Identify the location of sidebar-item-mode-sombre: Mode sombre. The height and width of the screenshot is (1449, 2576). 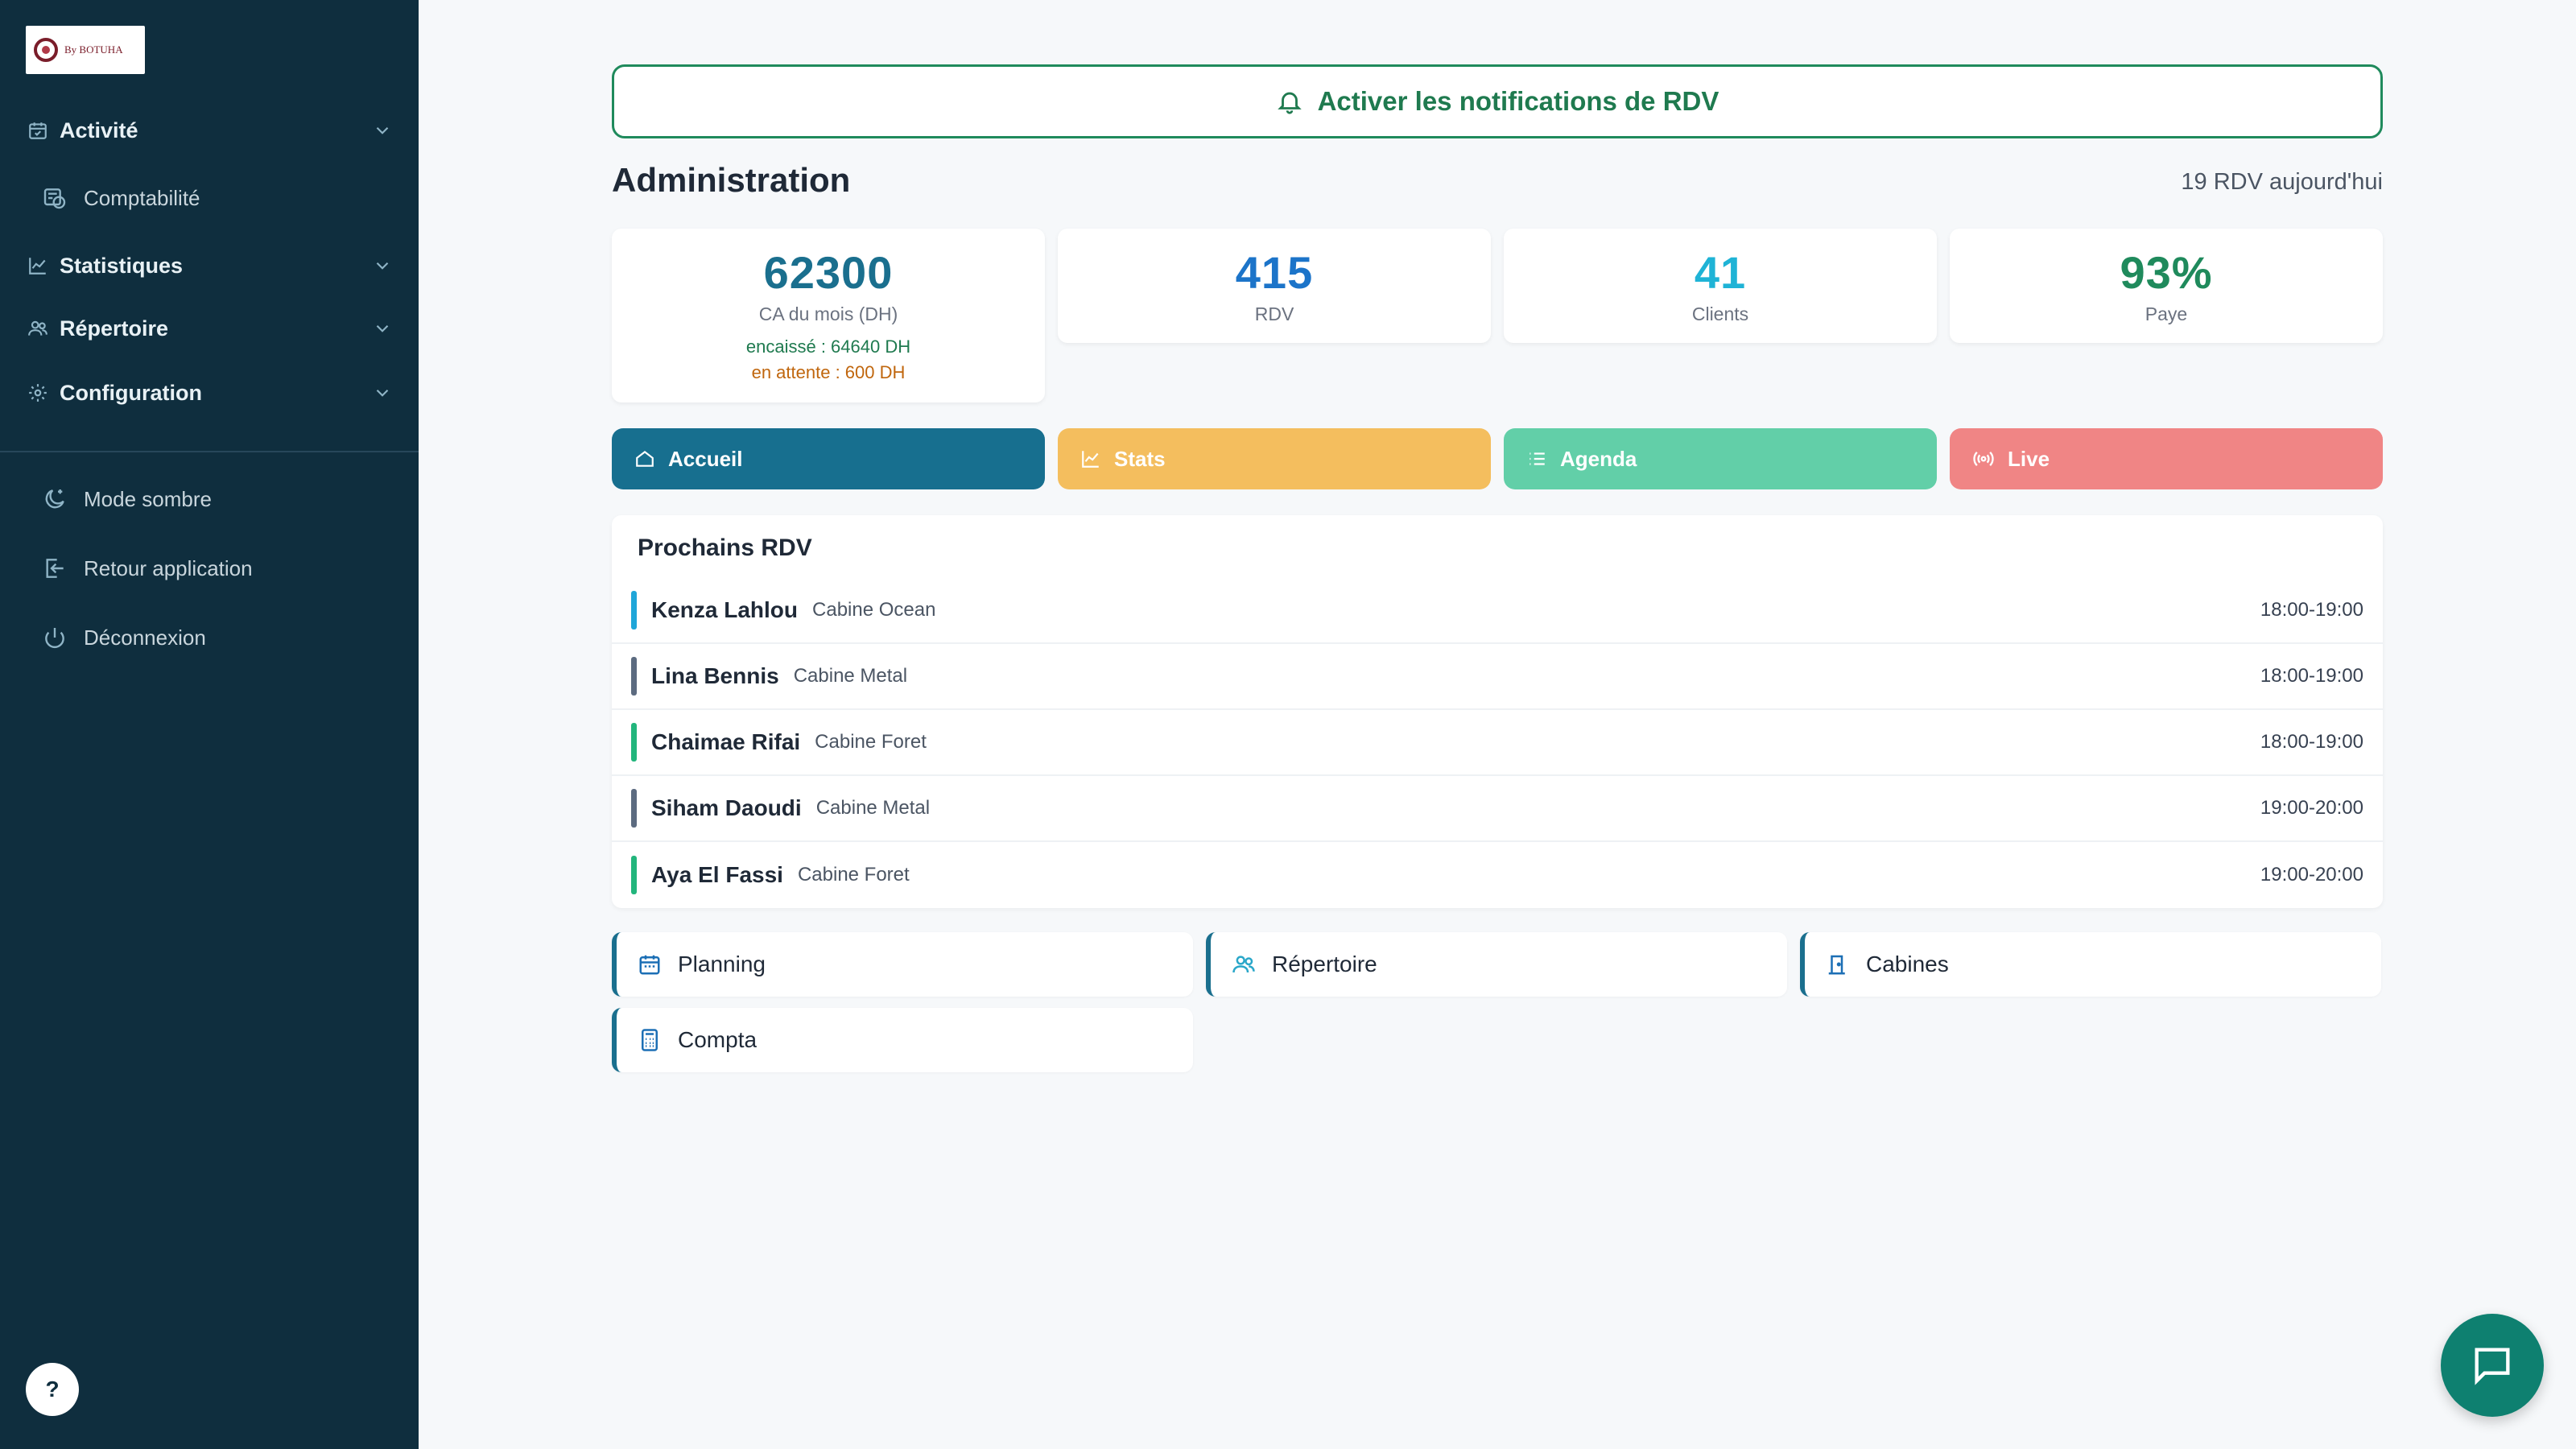
(216, 499).